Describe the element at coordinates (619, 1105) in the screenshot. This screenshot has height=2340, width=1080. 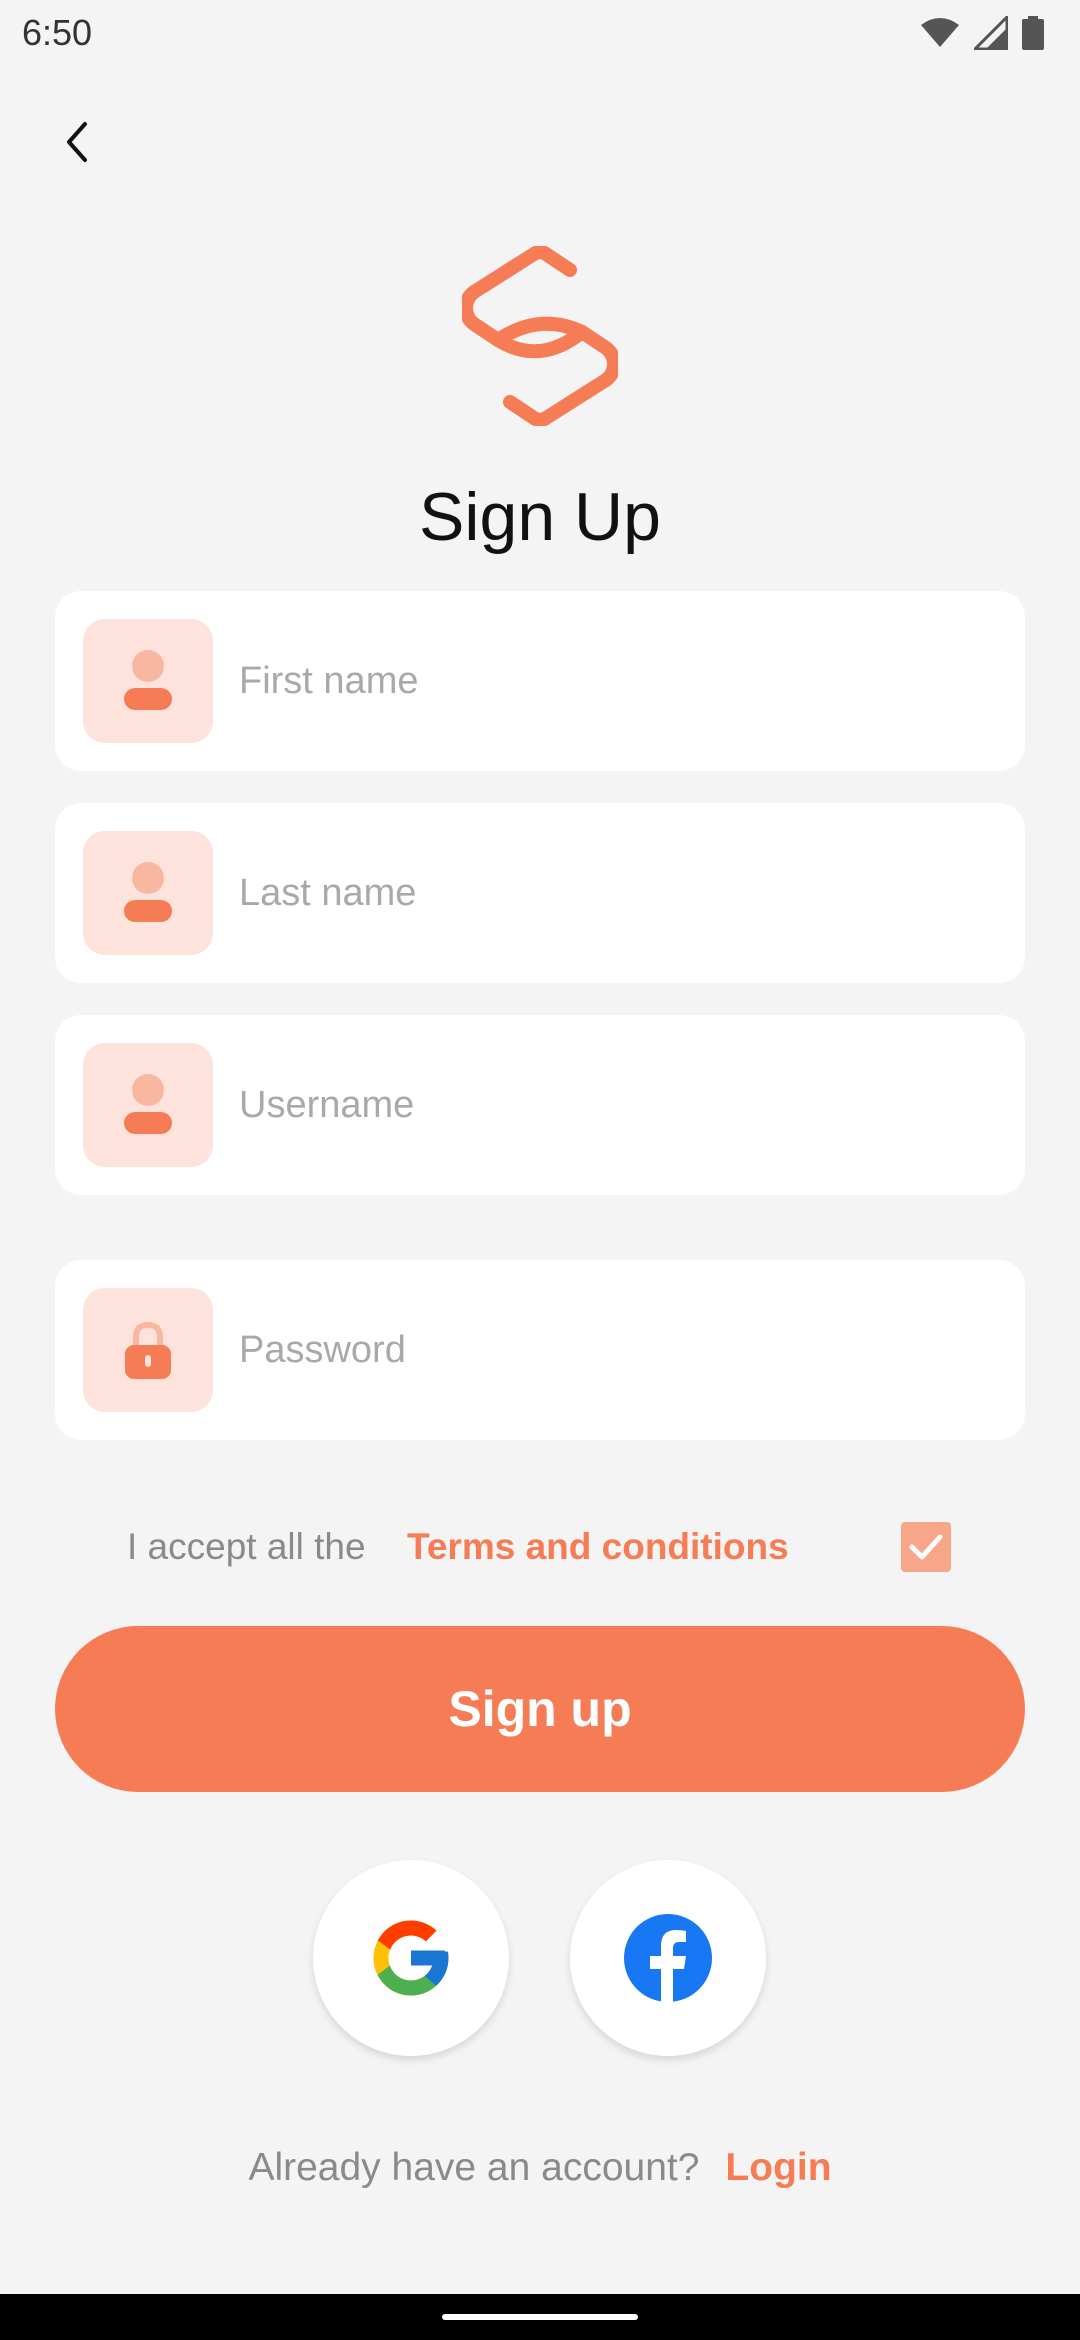
I see `username-input` at that location.